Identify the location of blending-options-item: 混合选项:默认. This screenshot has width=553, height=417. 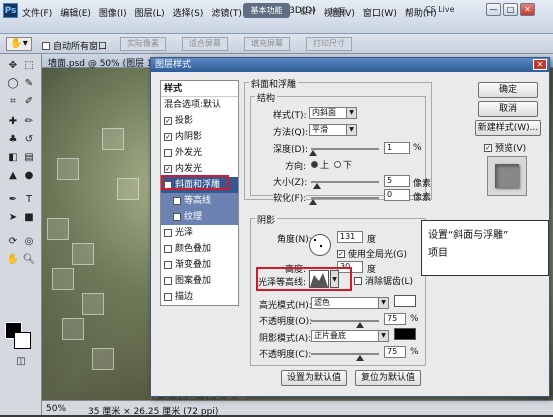
(199, 105).